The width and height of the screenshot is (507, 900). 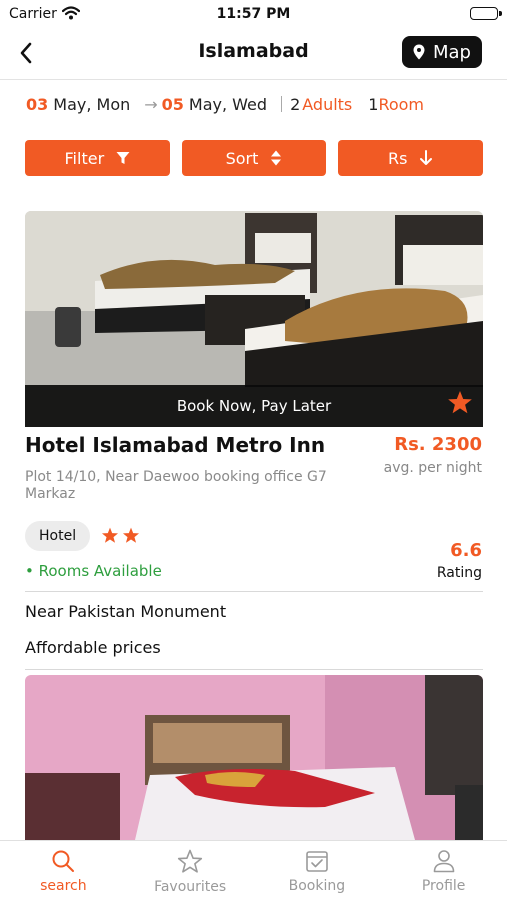 What do you see at coordinates (373, 104) in the screenshot?
I see `rooms-count: 1` at bounding box center [373, 104].